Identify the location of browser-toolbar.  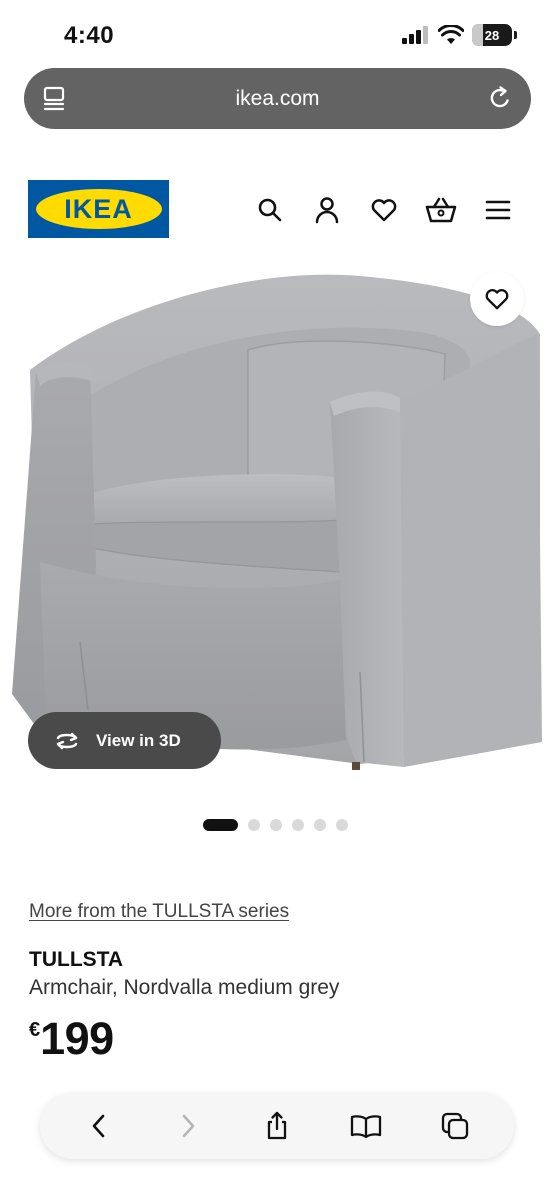
(277, 1126).